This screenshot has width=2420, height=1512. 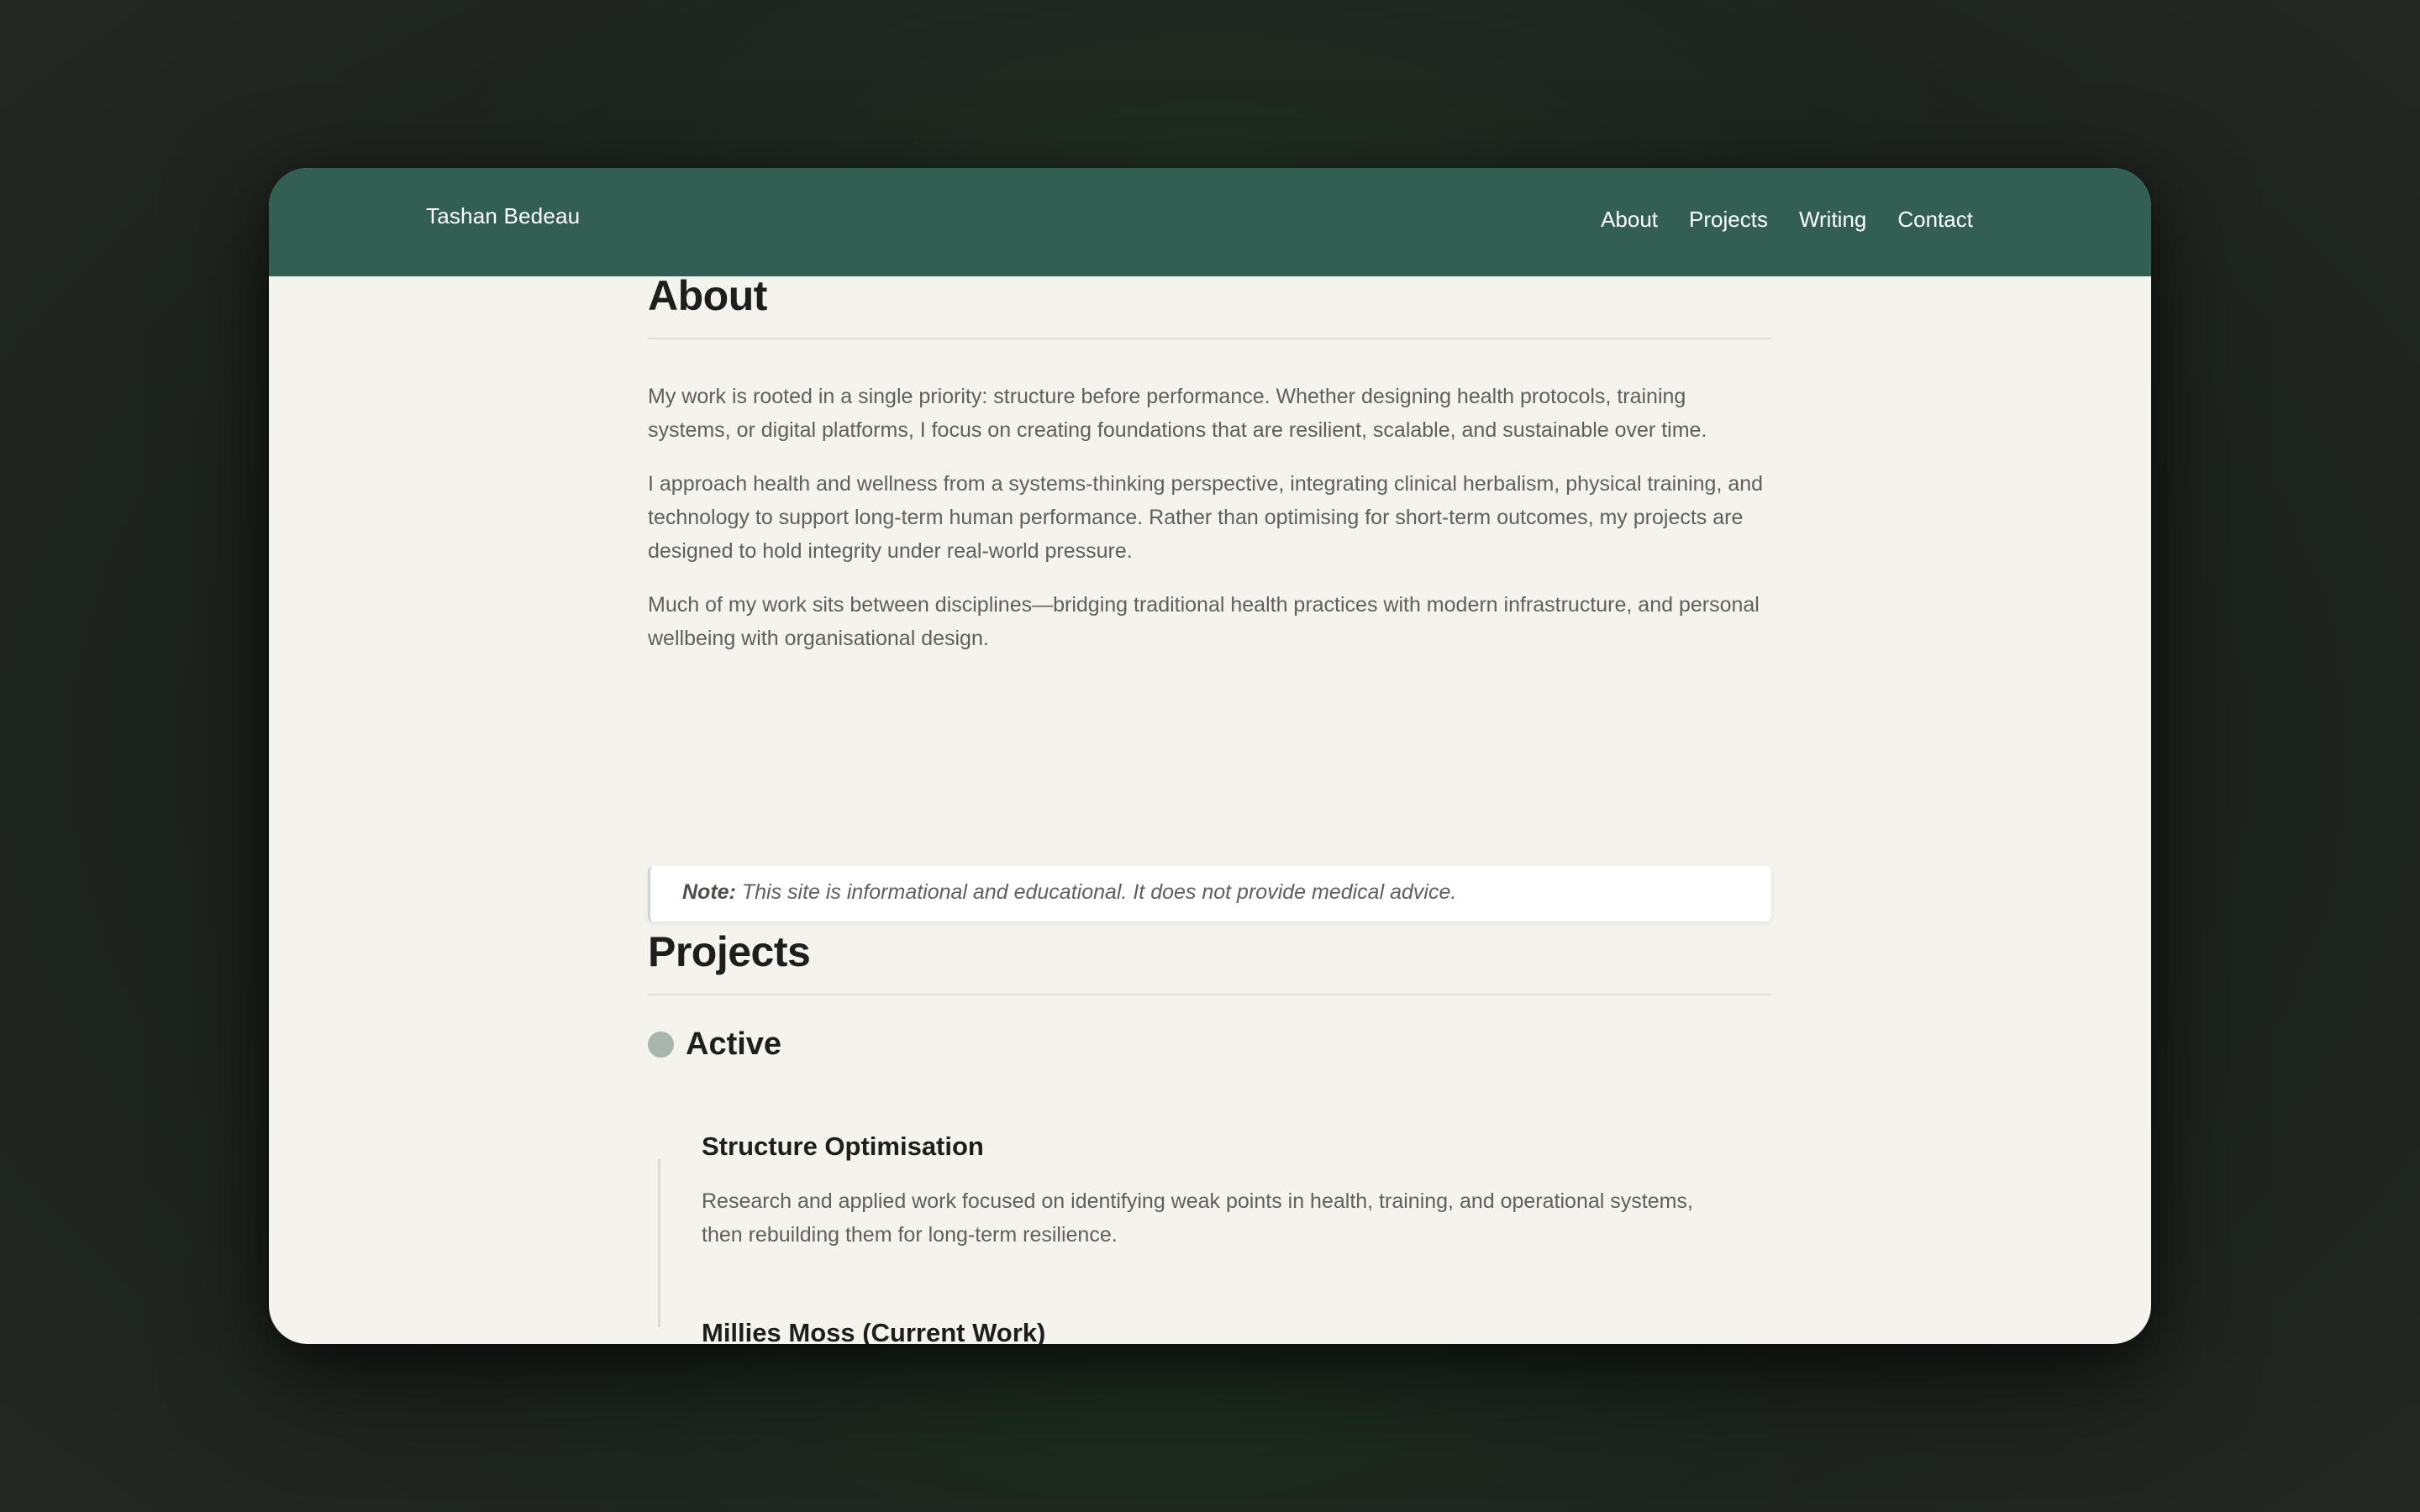 I want to click on about-title: About, so click(x=707, y=297).